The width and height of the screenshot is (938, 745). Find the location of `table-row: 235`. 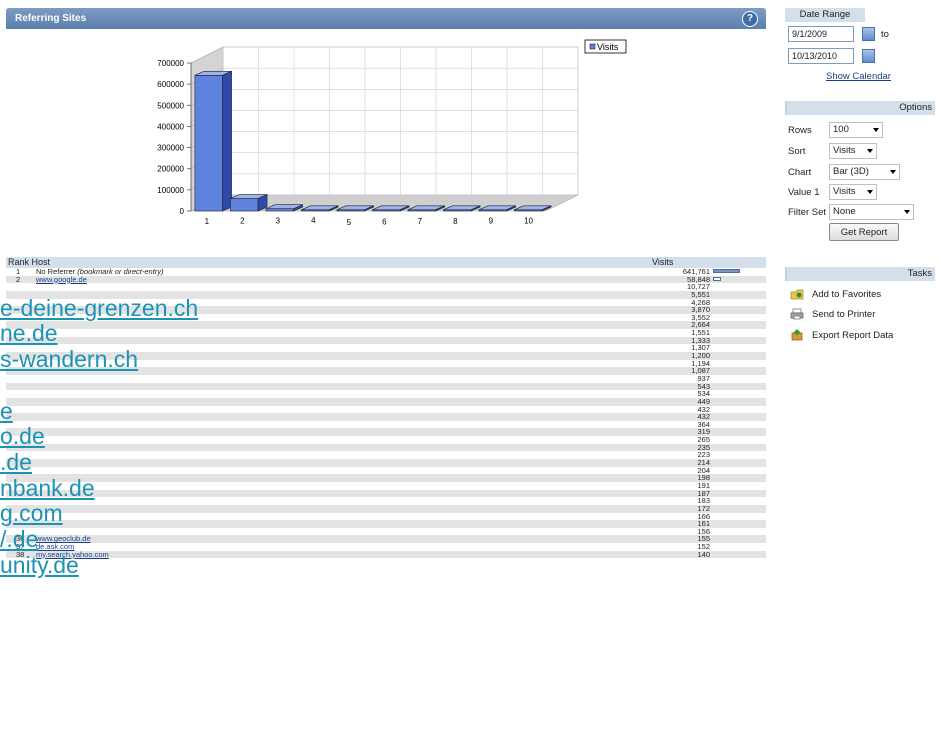

table-row: 235 is located at coordinates (386, 448).